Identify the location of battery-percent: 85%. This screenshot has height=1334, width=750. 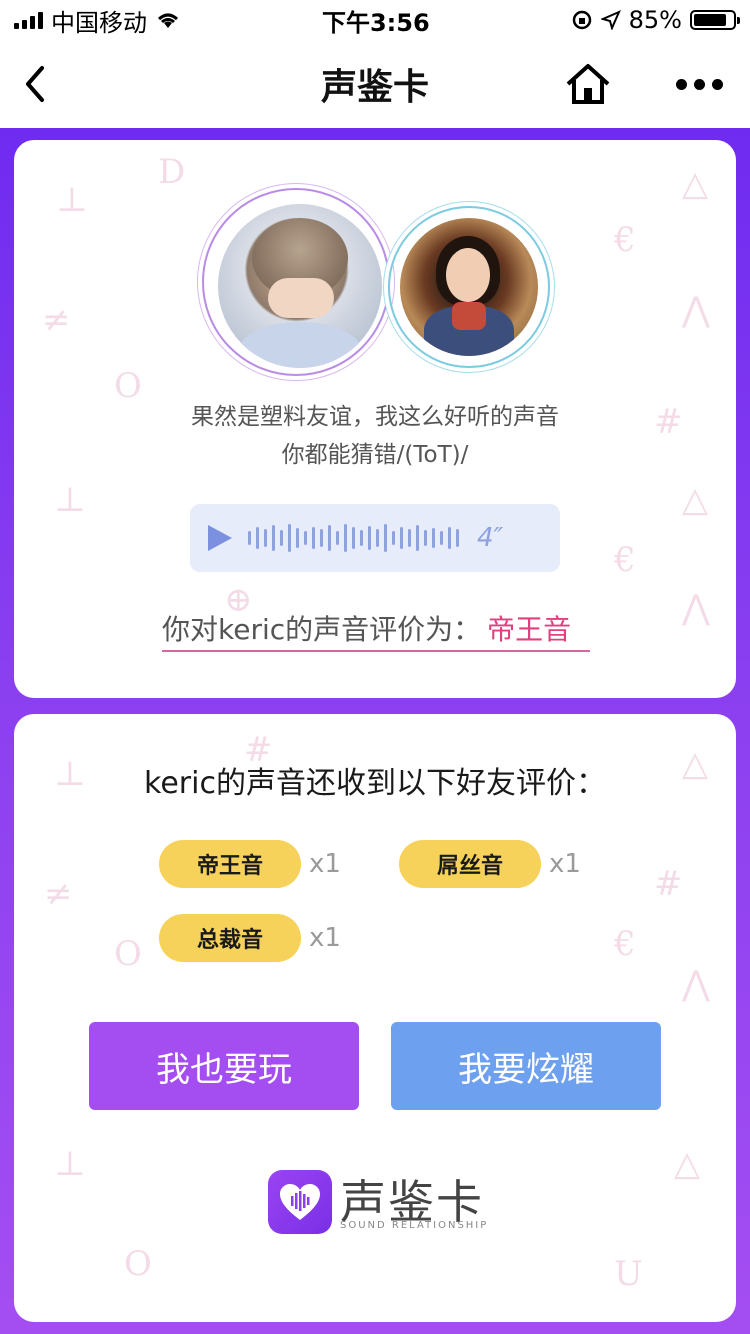
(655, 20).